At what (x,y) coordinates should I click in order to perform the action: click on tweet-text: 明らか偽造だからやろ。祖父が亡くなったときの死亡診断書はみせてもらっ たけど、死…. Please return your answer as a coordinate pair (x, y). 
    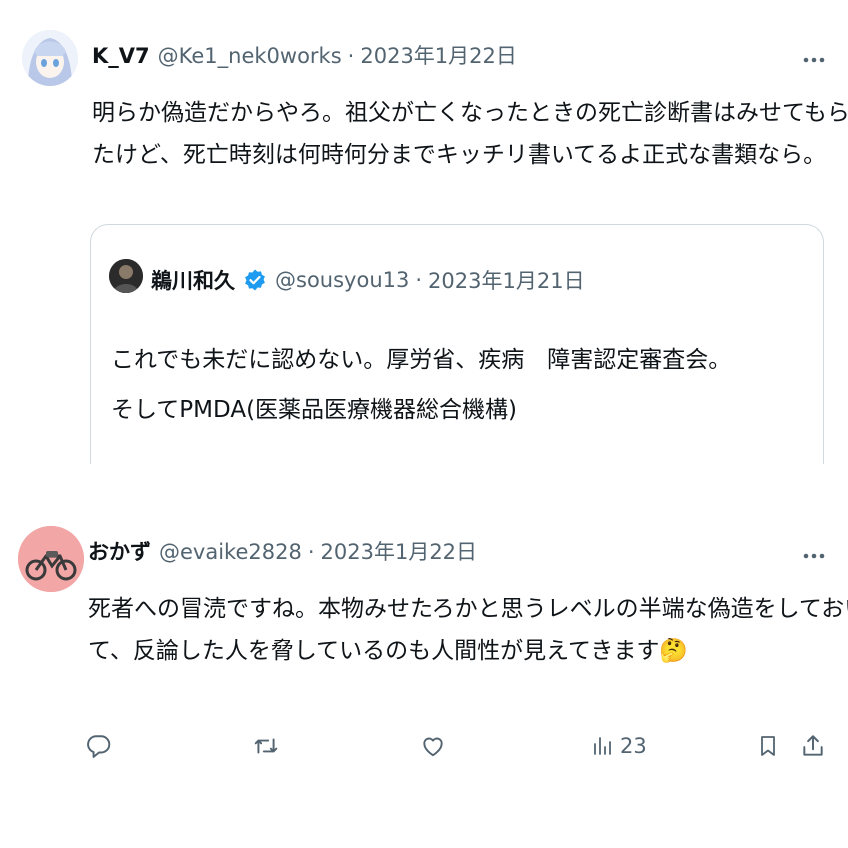
    Looking at the image, I should click on (470, 134).